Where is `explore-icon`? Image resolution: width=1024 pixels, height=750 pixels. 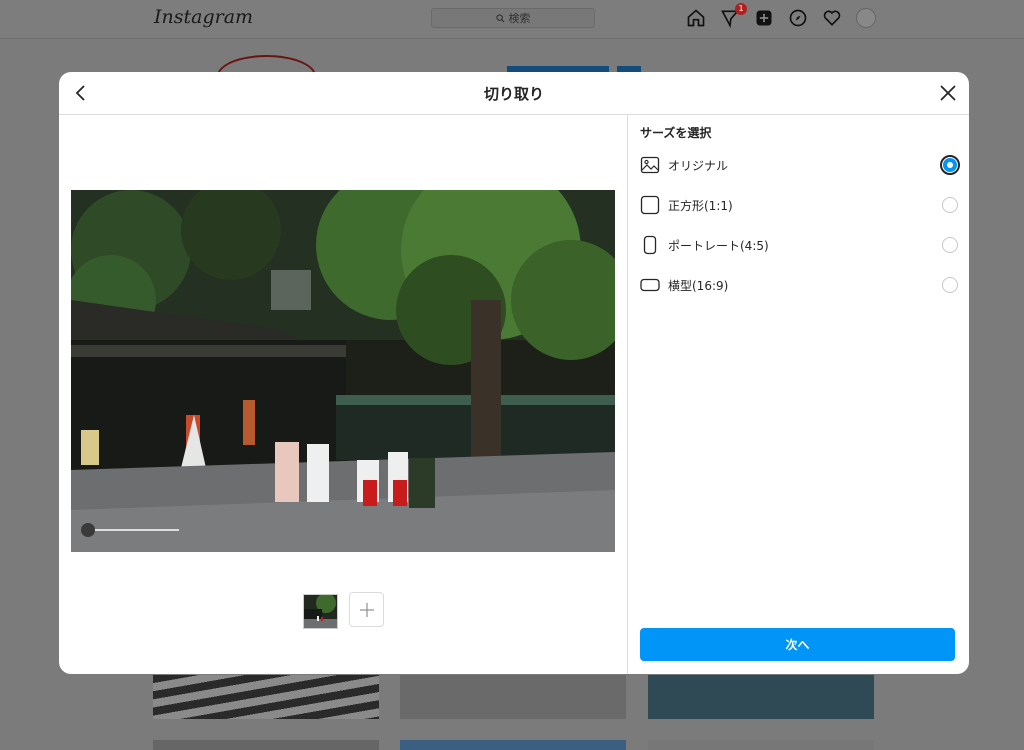 explore-icon is located at coordinates (798, 18).